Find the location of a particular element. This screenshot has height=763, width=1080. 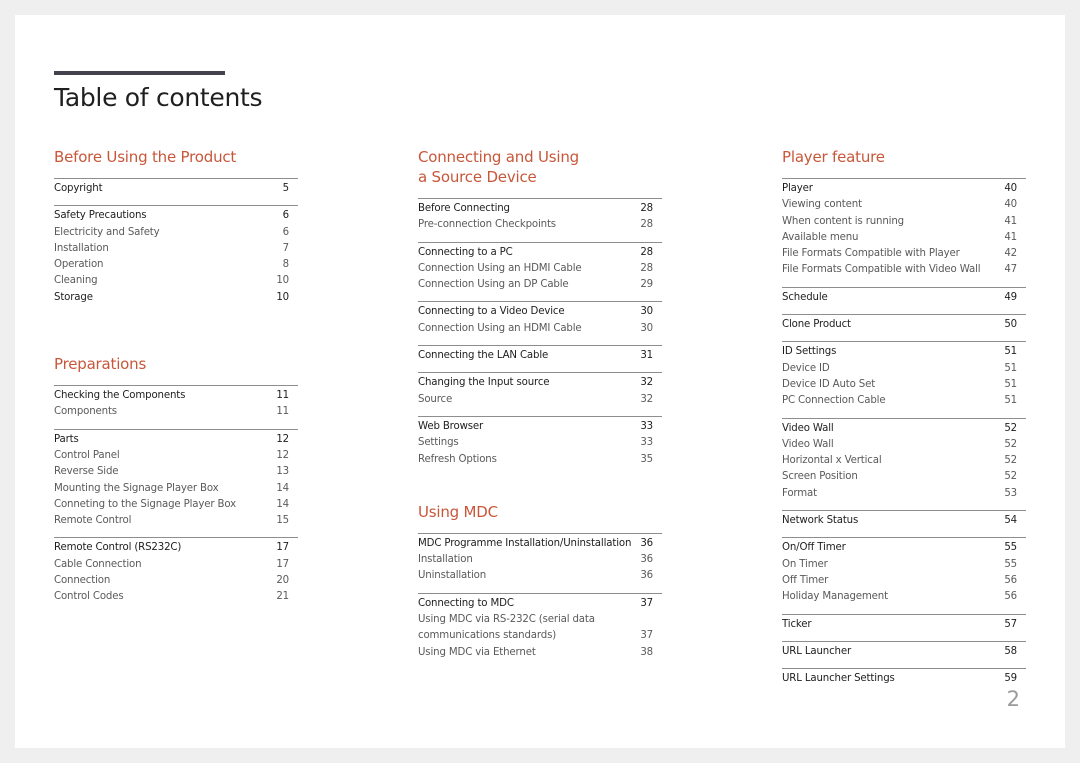

entry-label: Settings is located at coordinates (438, 443).